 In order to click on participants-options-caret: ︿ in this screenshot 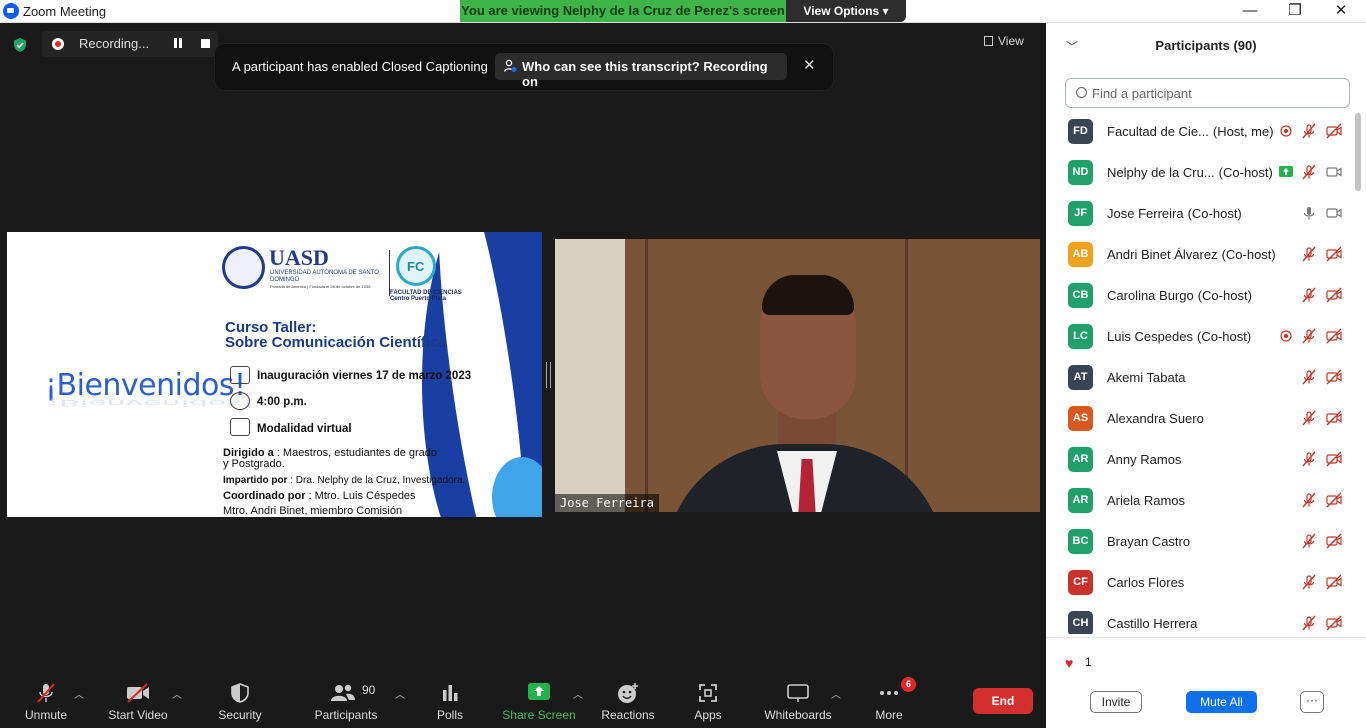, I will do `click(400, 693)`.